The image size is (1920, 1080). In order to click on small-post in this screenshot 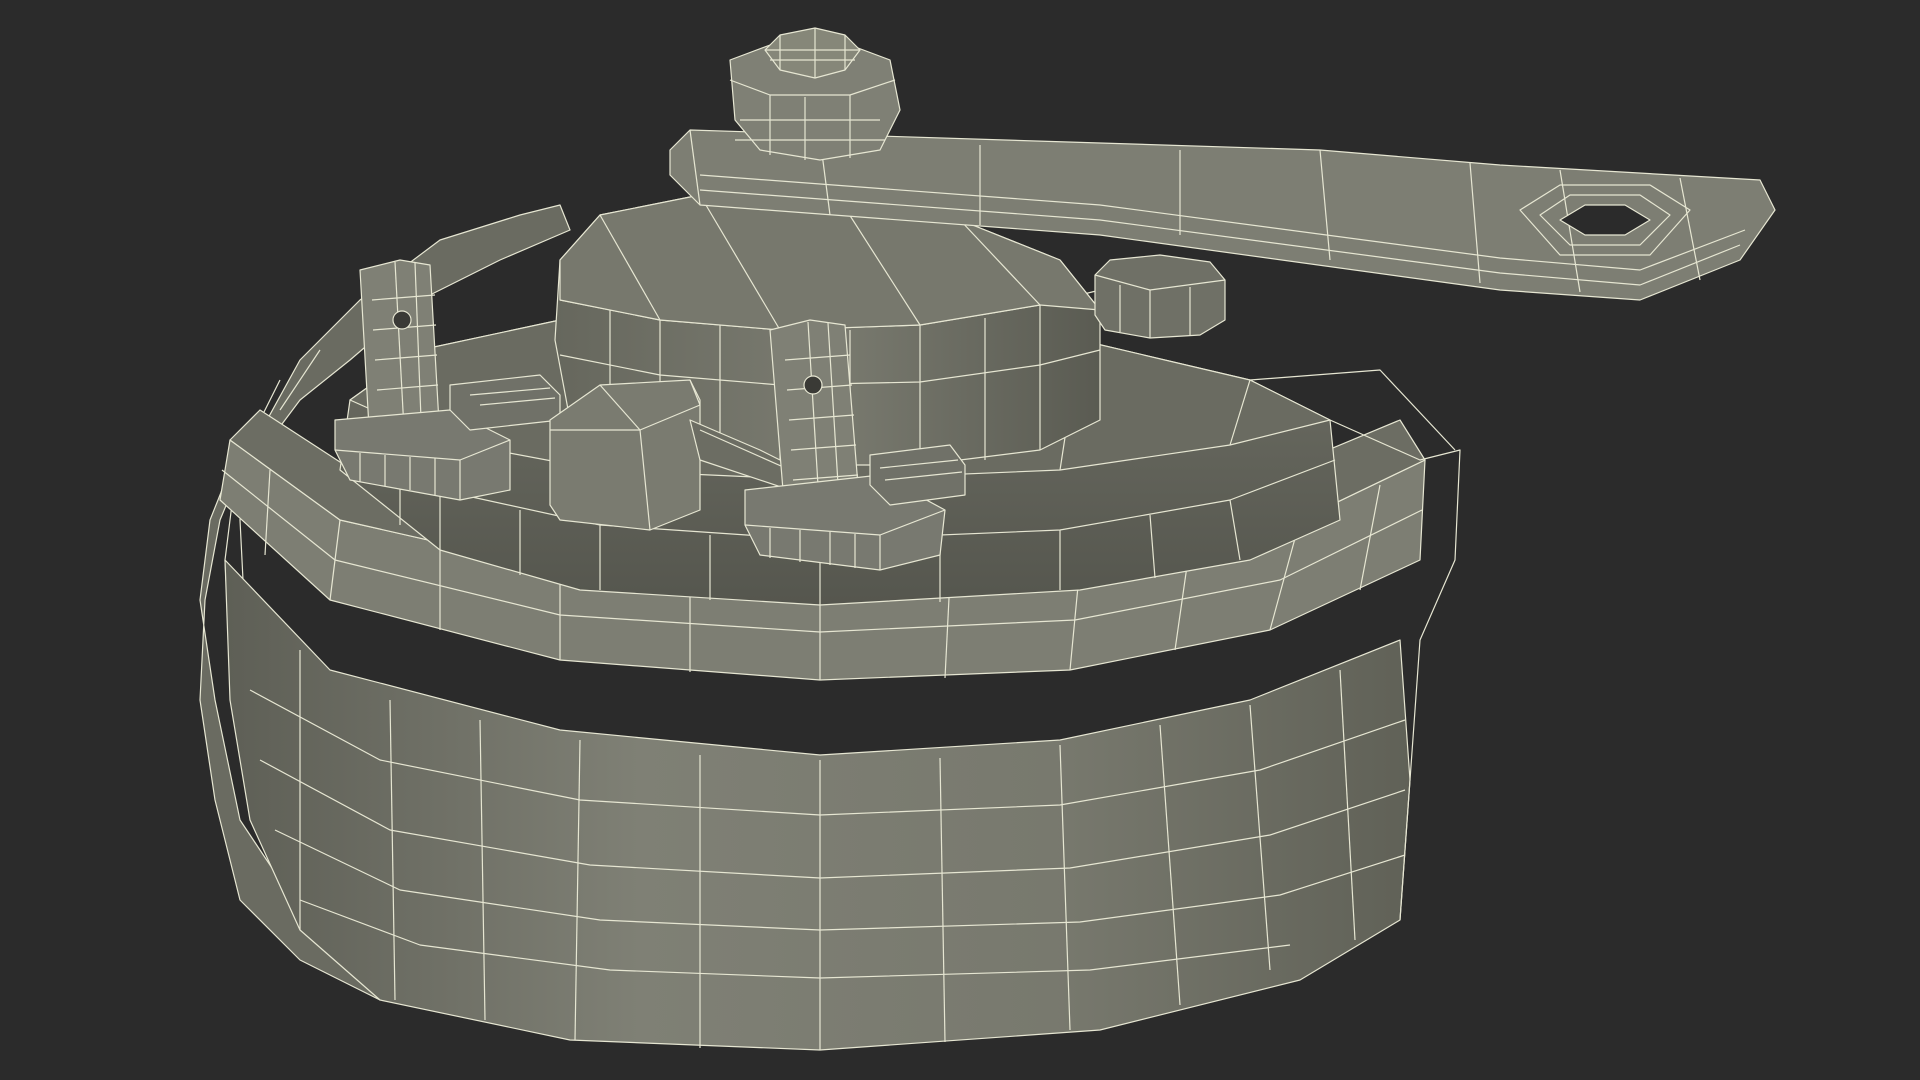, I will do `click(1160, 296)`.